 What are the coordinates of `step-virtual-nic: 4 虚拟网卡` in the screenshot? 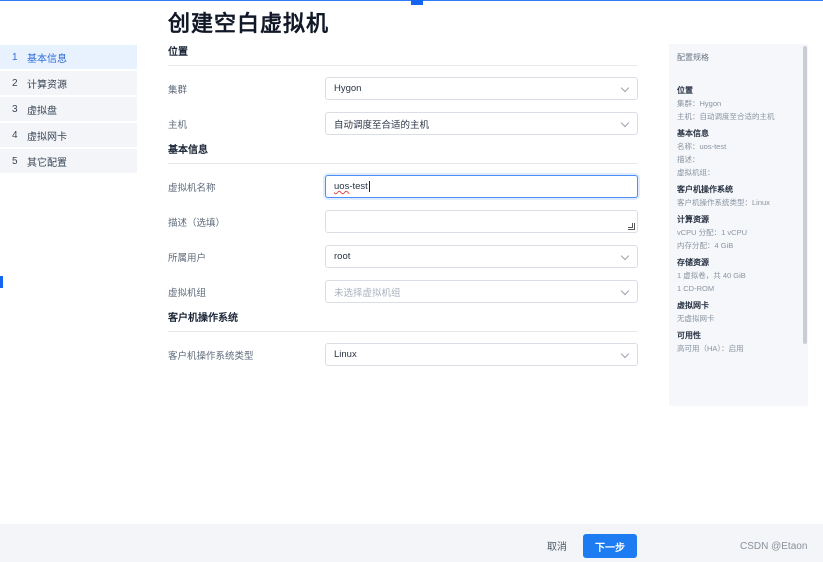 It's located at (68, 135).